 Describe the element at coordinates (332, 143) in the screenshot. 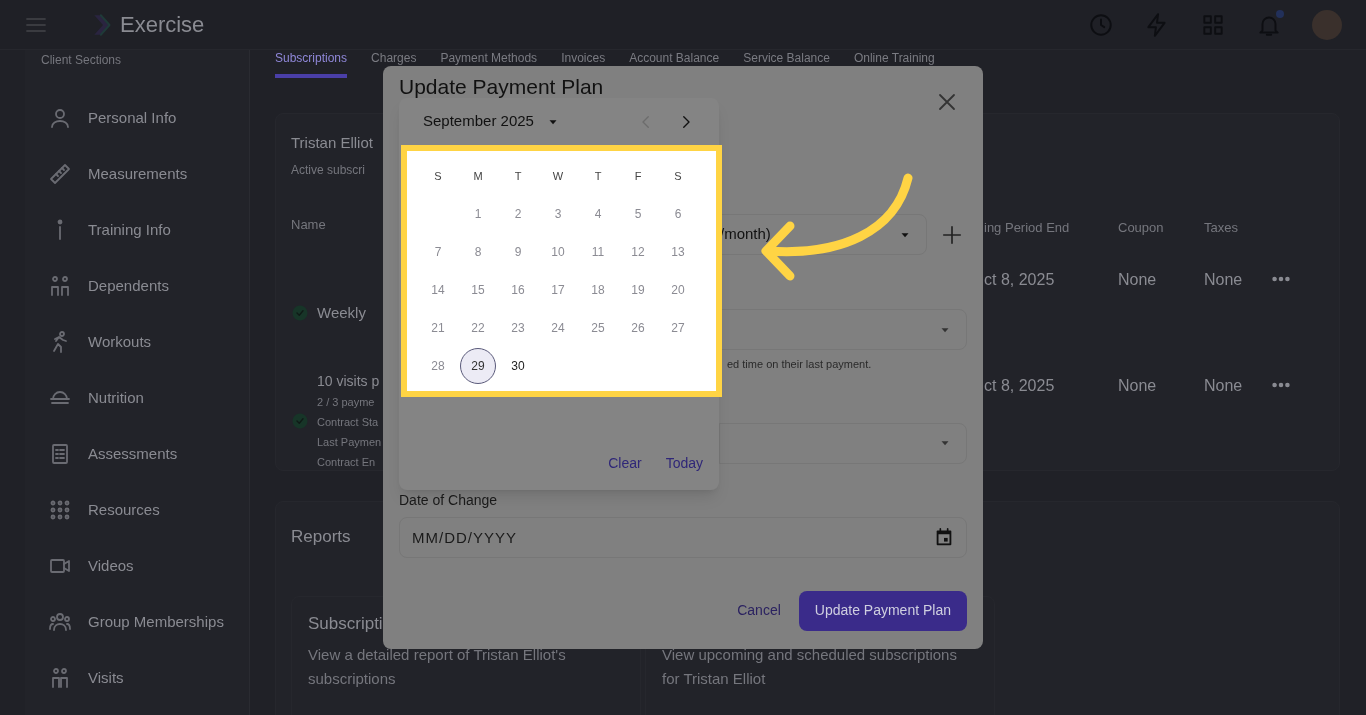

I see `card-title: Tristan Elliot` at that location.